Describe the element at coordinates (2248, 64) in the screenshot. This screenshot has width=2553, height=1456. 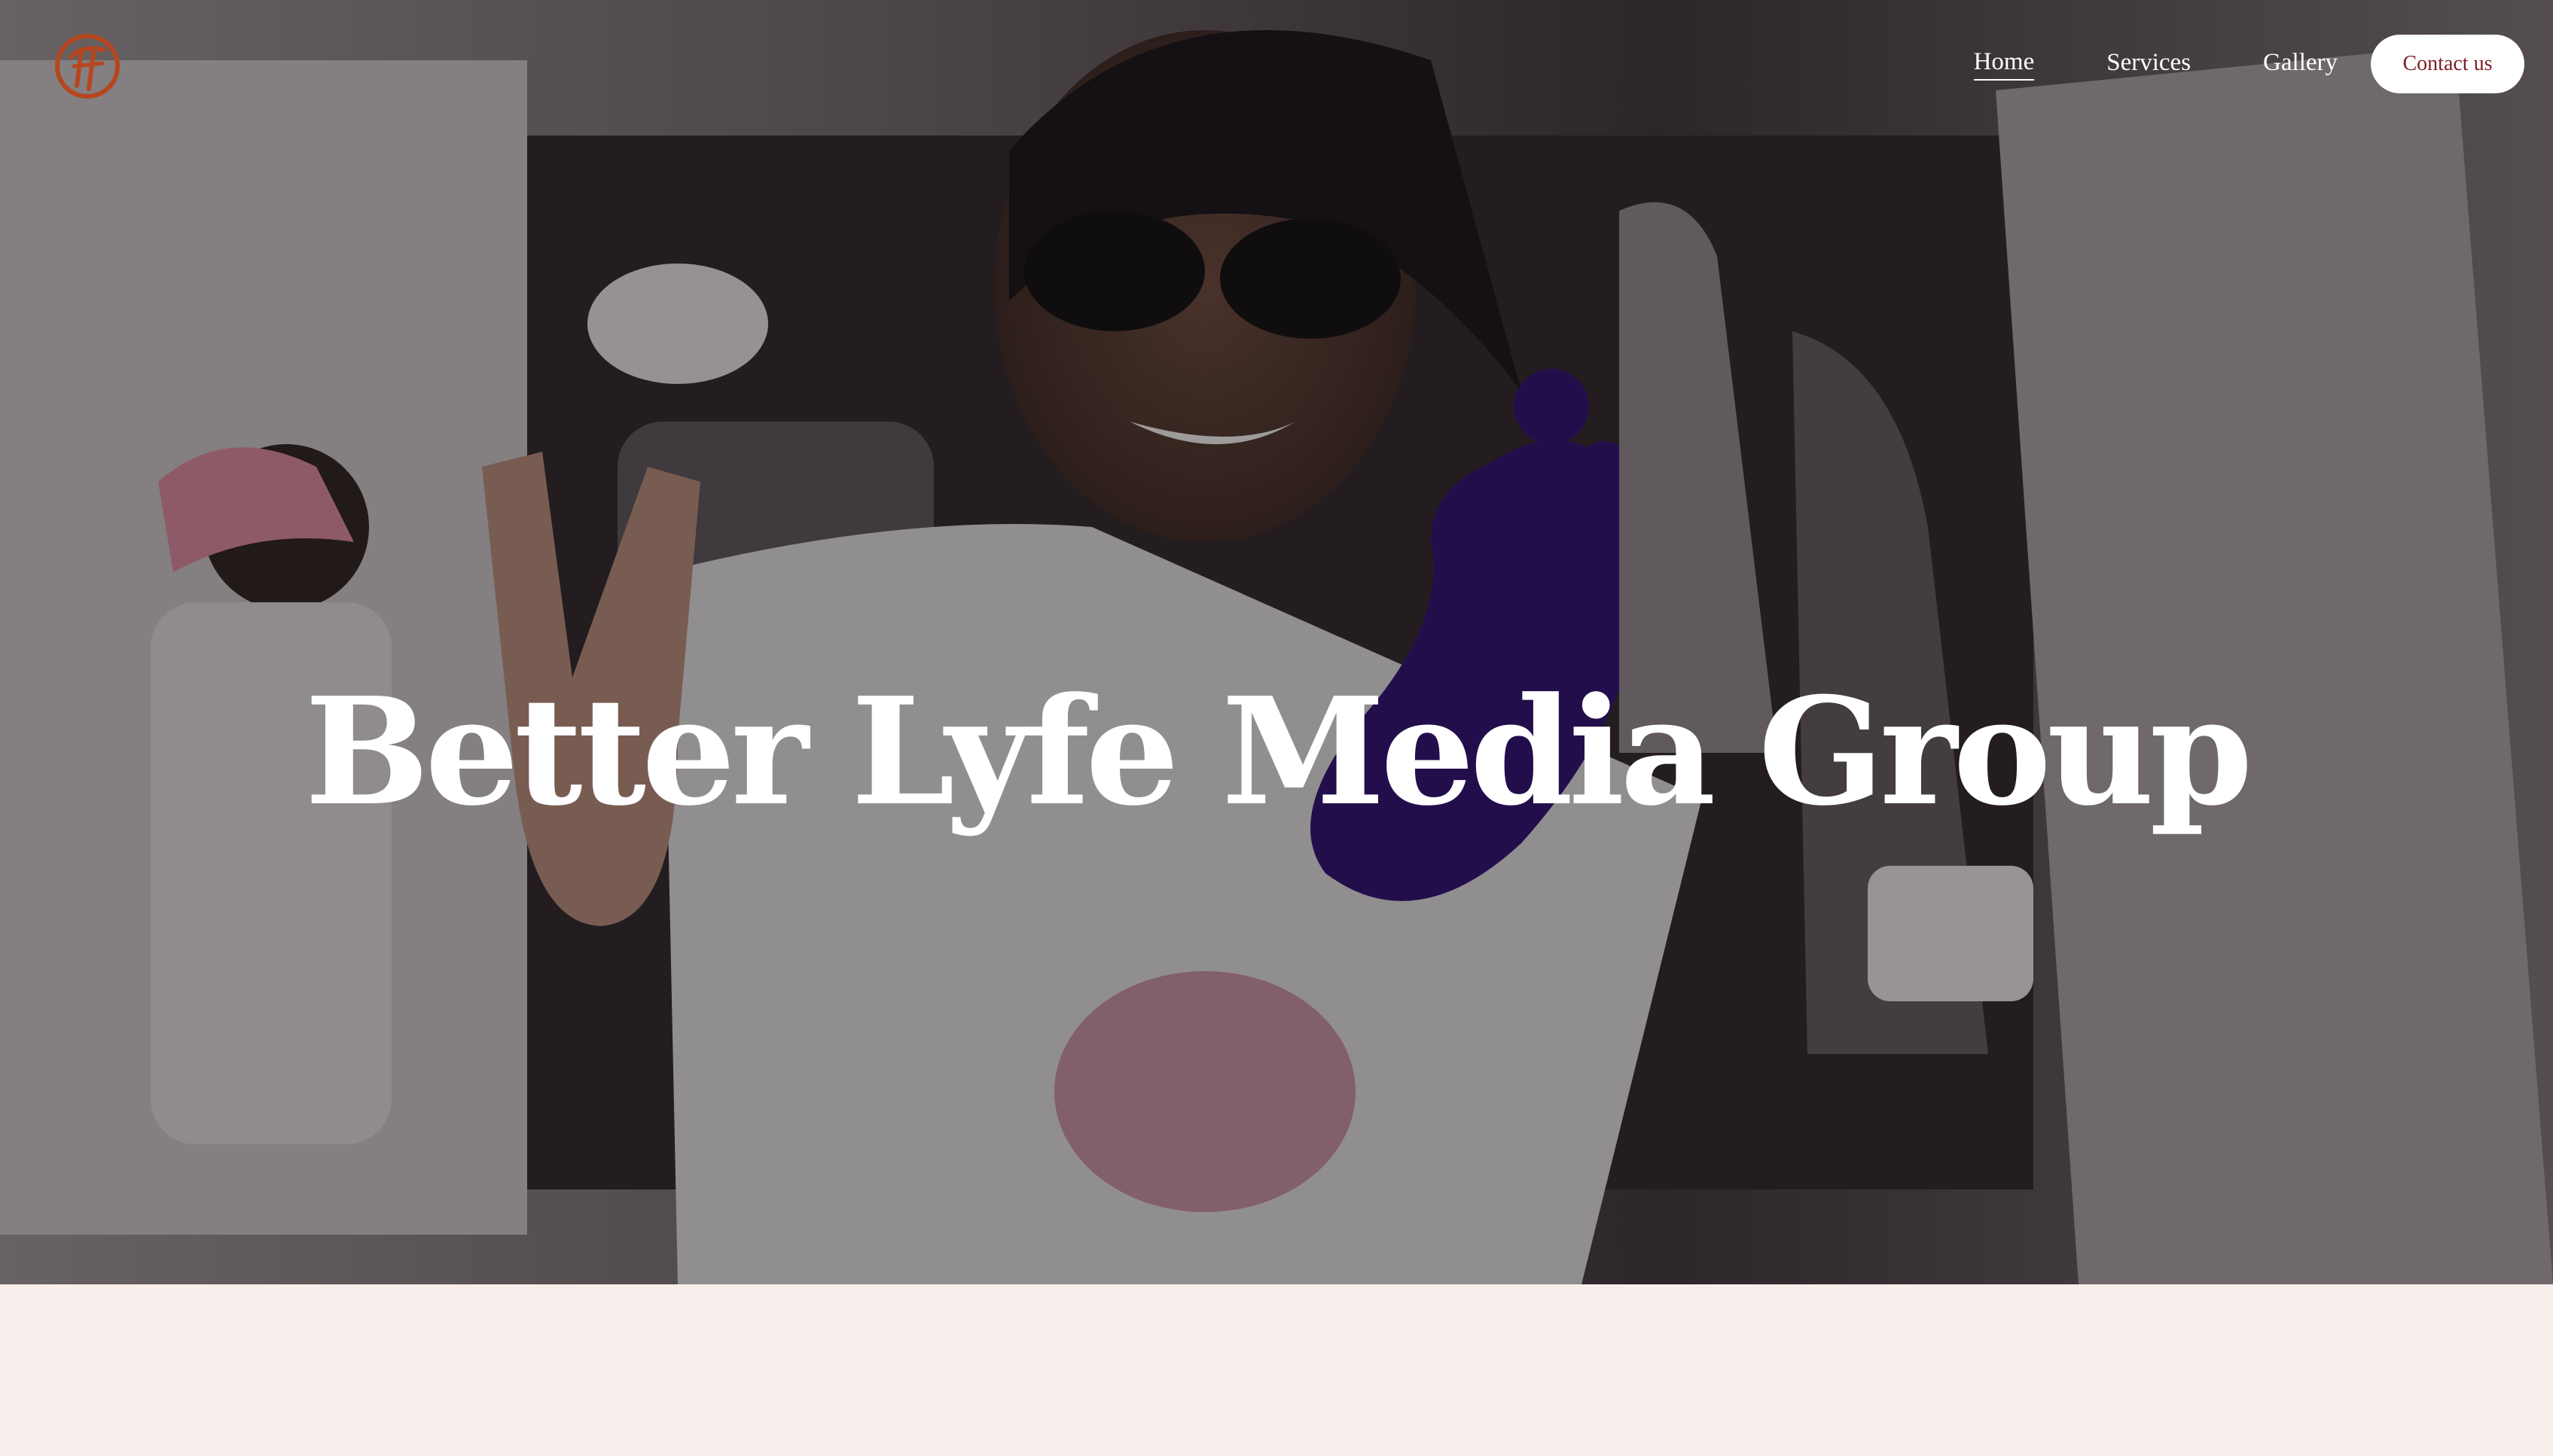
I see `main-nav: Home Services Gallery Contact us` at that location.